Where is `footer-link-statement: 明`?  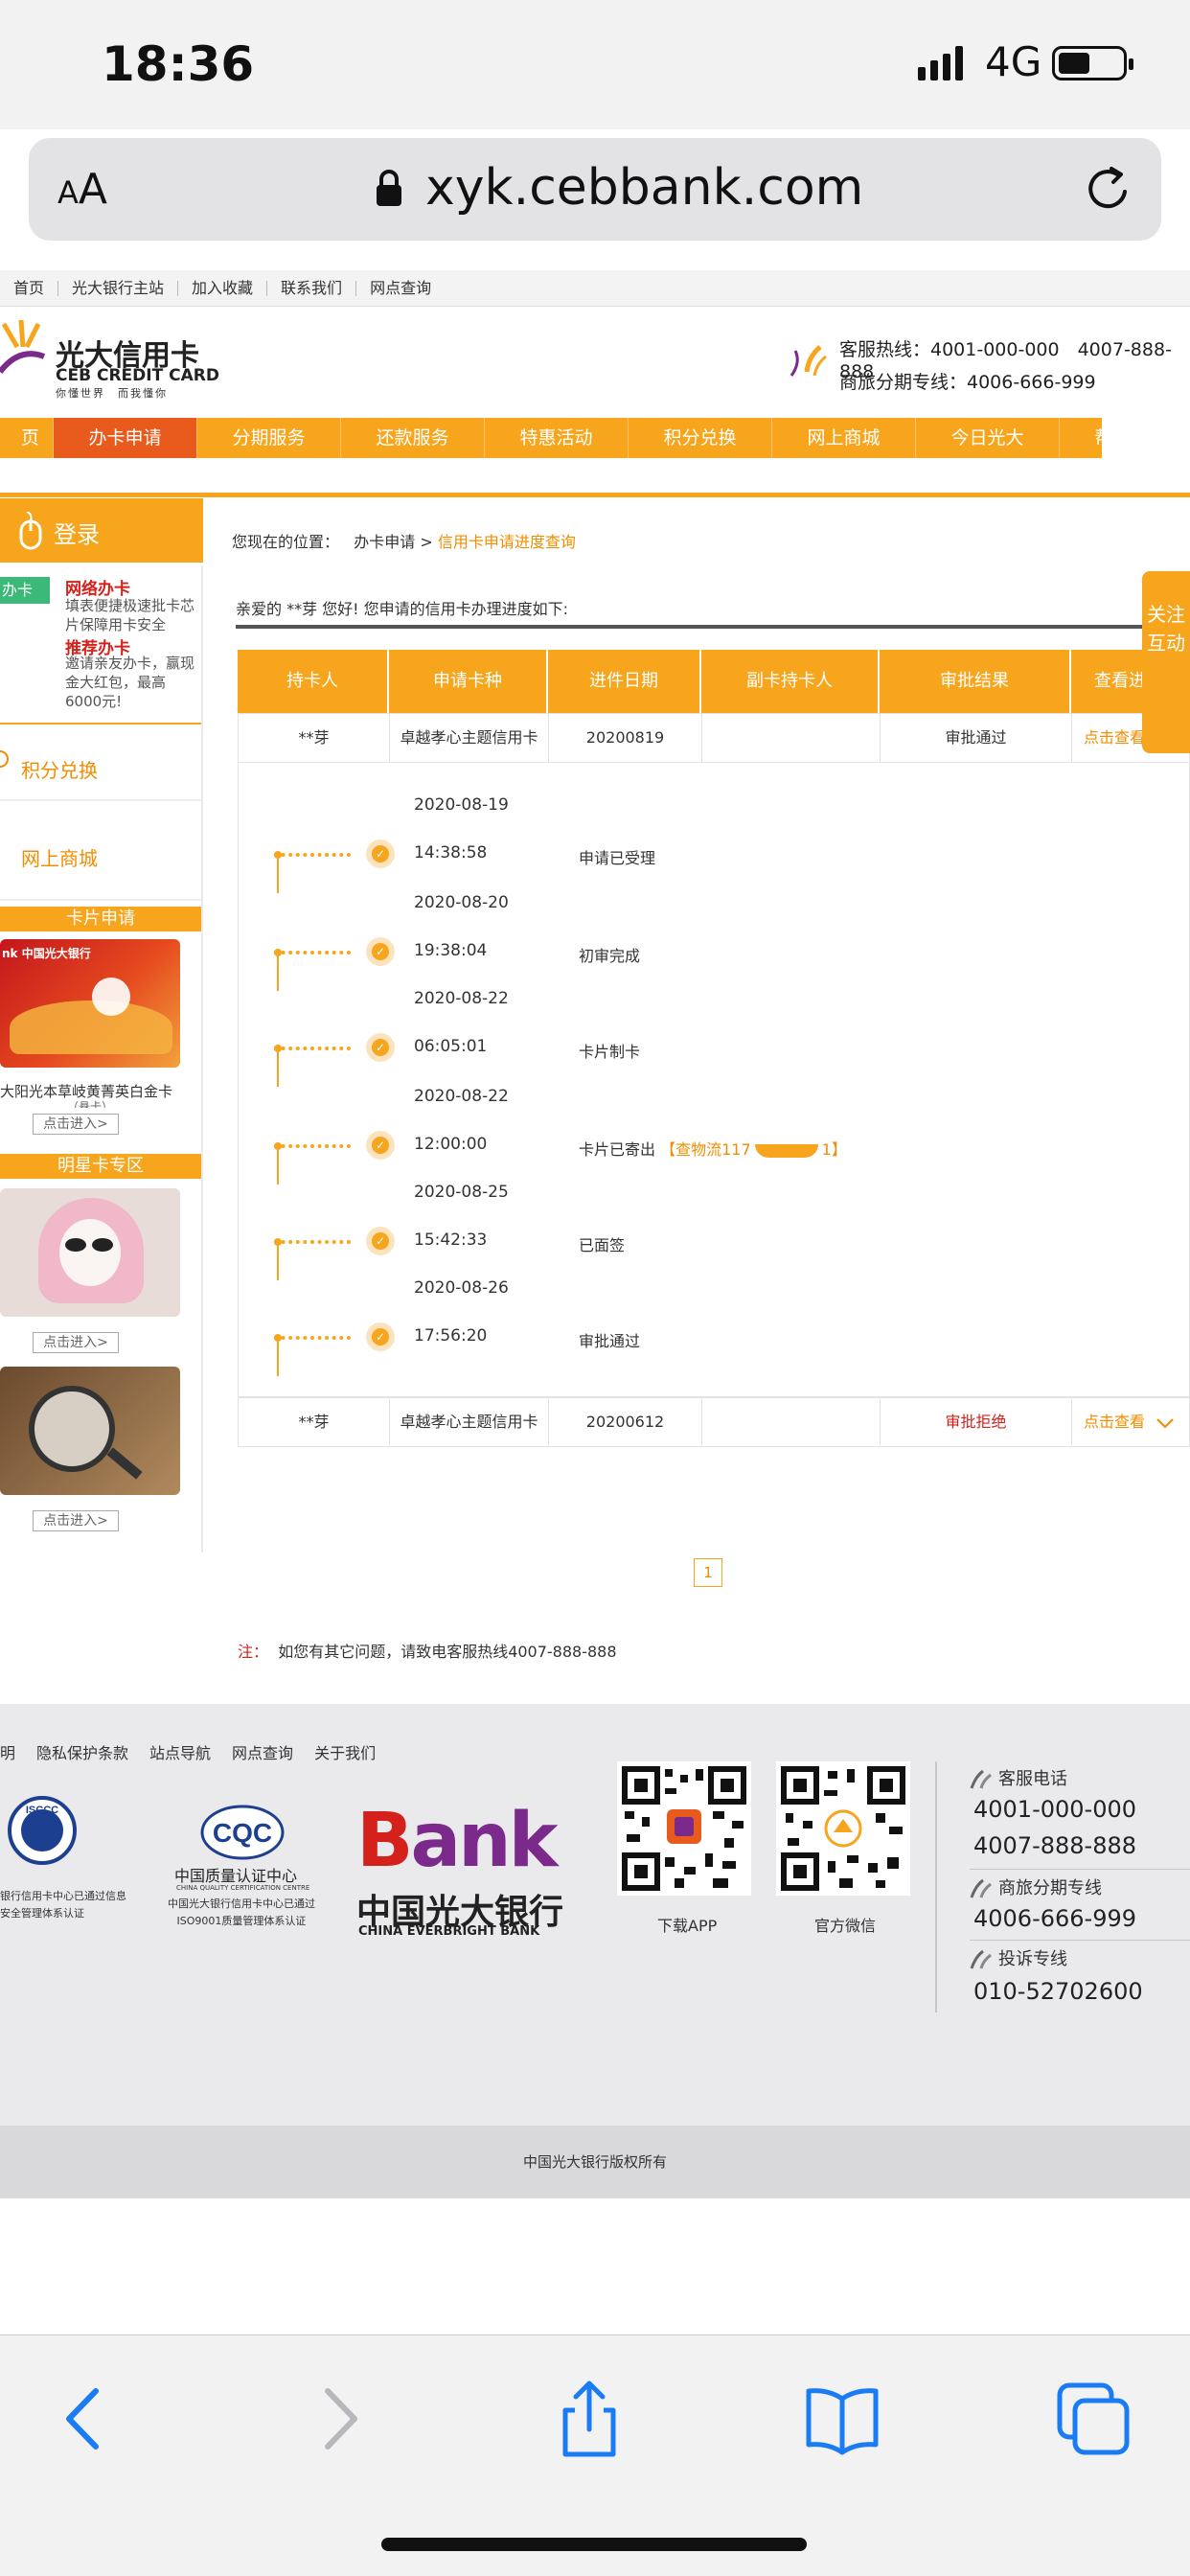
footer-link-statement: 明 is located at coordinates (8, 1751).